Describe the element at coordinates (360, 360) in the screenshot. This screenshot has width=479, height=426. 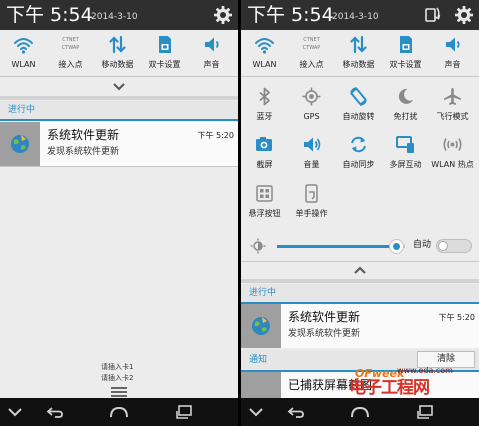
I see `section-notify-bar: 通知 清除` at that location.